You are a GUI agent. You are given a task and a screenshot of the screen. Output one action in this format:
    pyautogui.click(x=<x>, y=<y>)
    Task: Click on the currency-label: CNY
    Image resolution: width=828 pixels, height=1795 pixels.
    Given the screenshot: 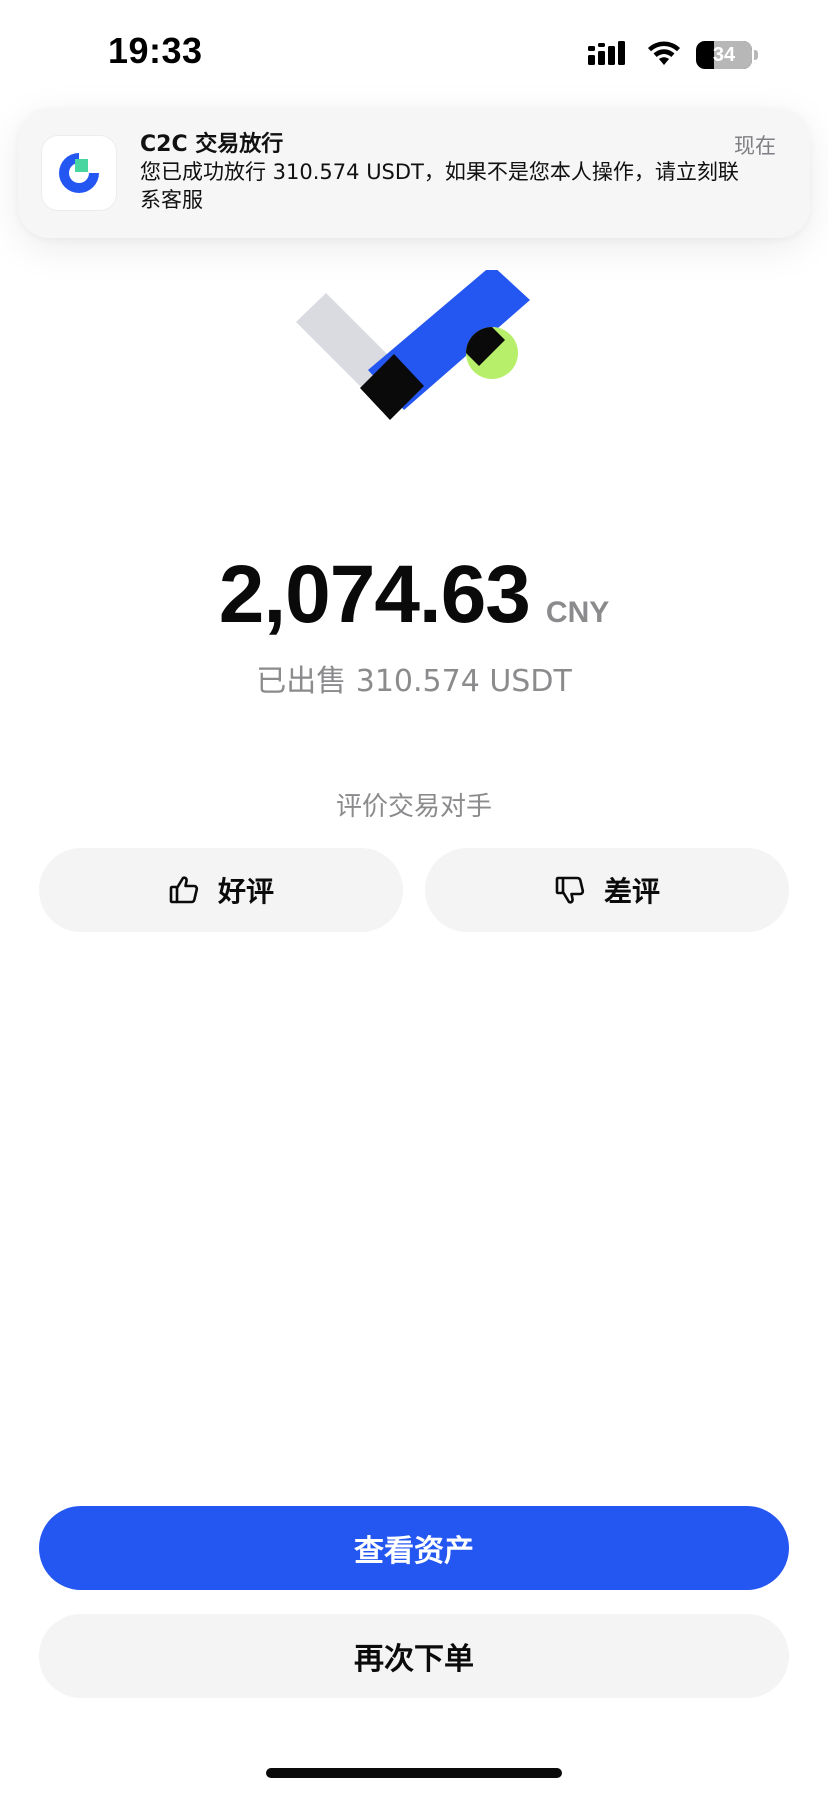 What is the action you would take?
    pyautogui.click(x=577, y=612)
    